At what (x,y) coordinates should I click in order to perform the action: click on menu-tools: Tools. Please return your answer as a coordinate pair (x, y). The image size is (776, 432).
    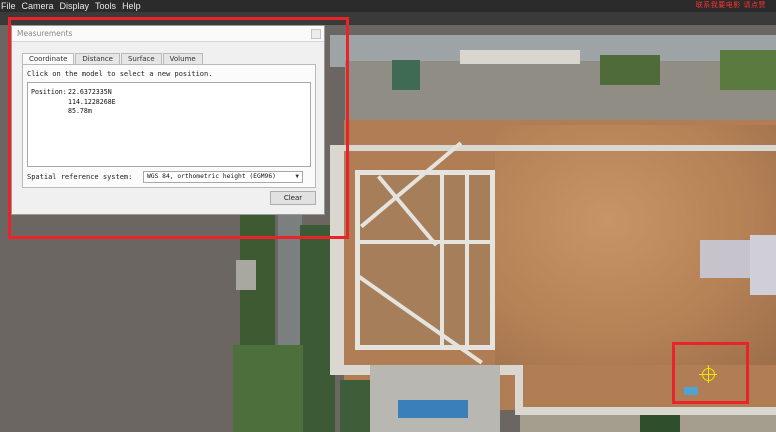
    Looking at the image, I should click on (105, 6).